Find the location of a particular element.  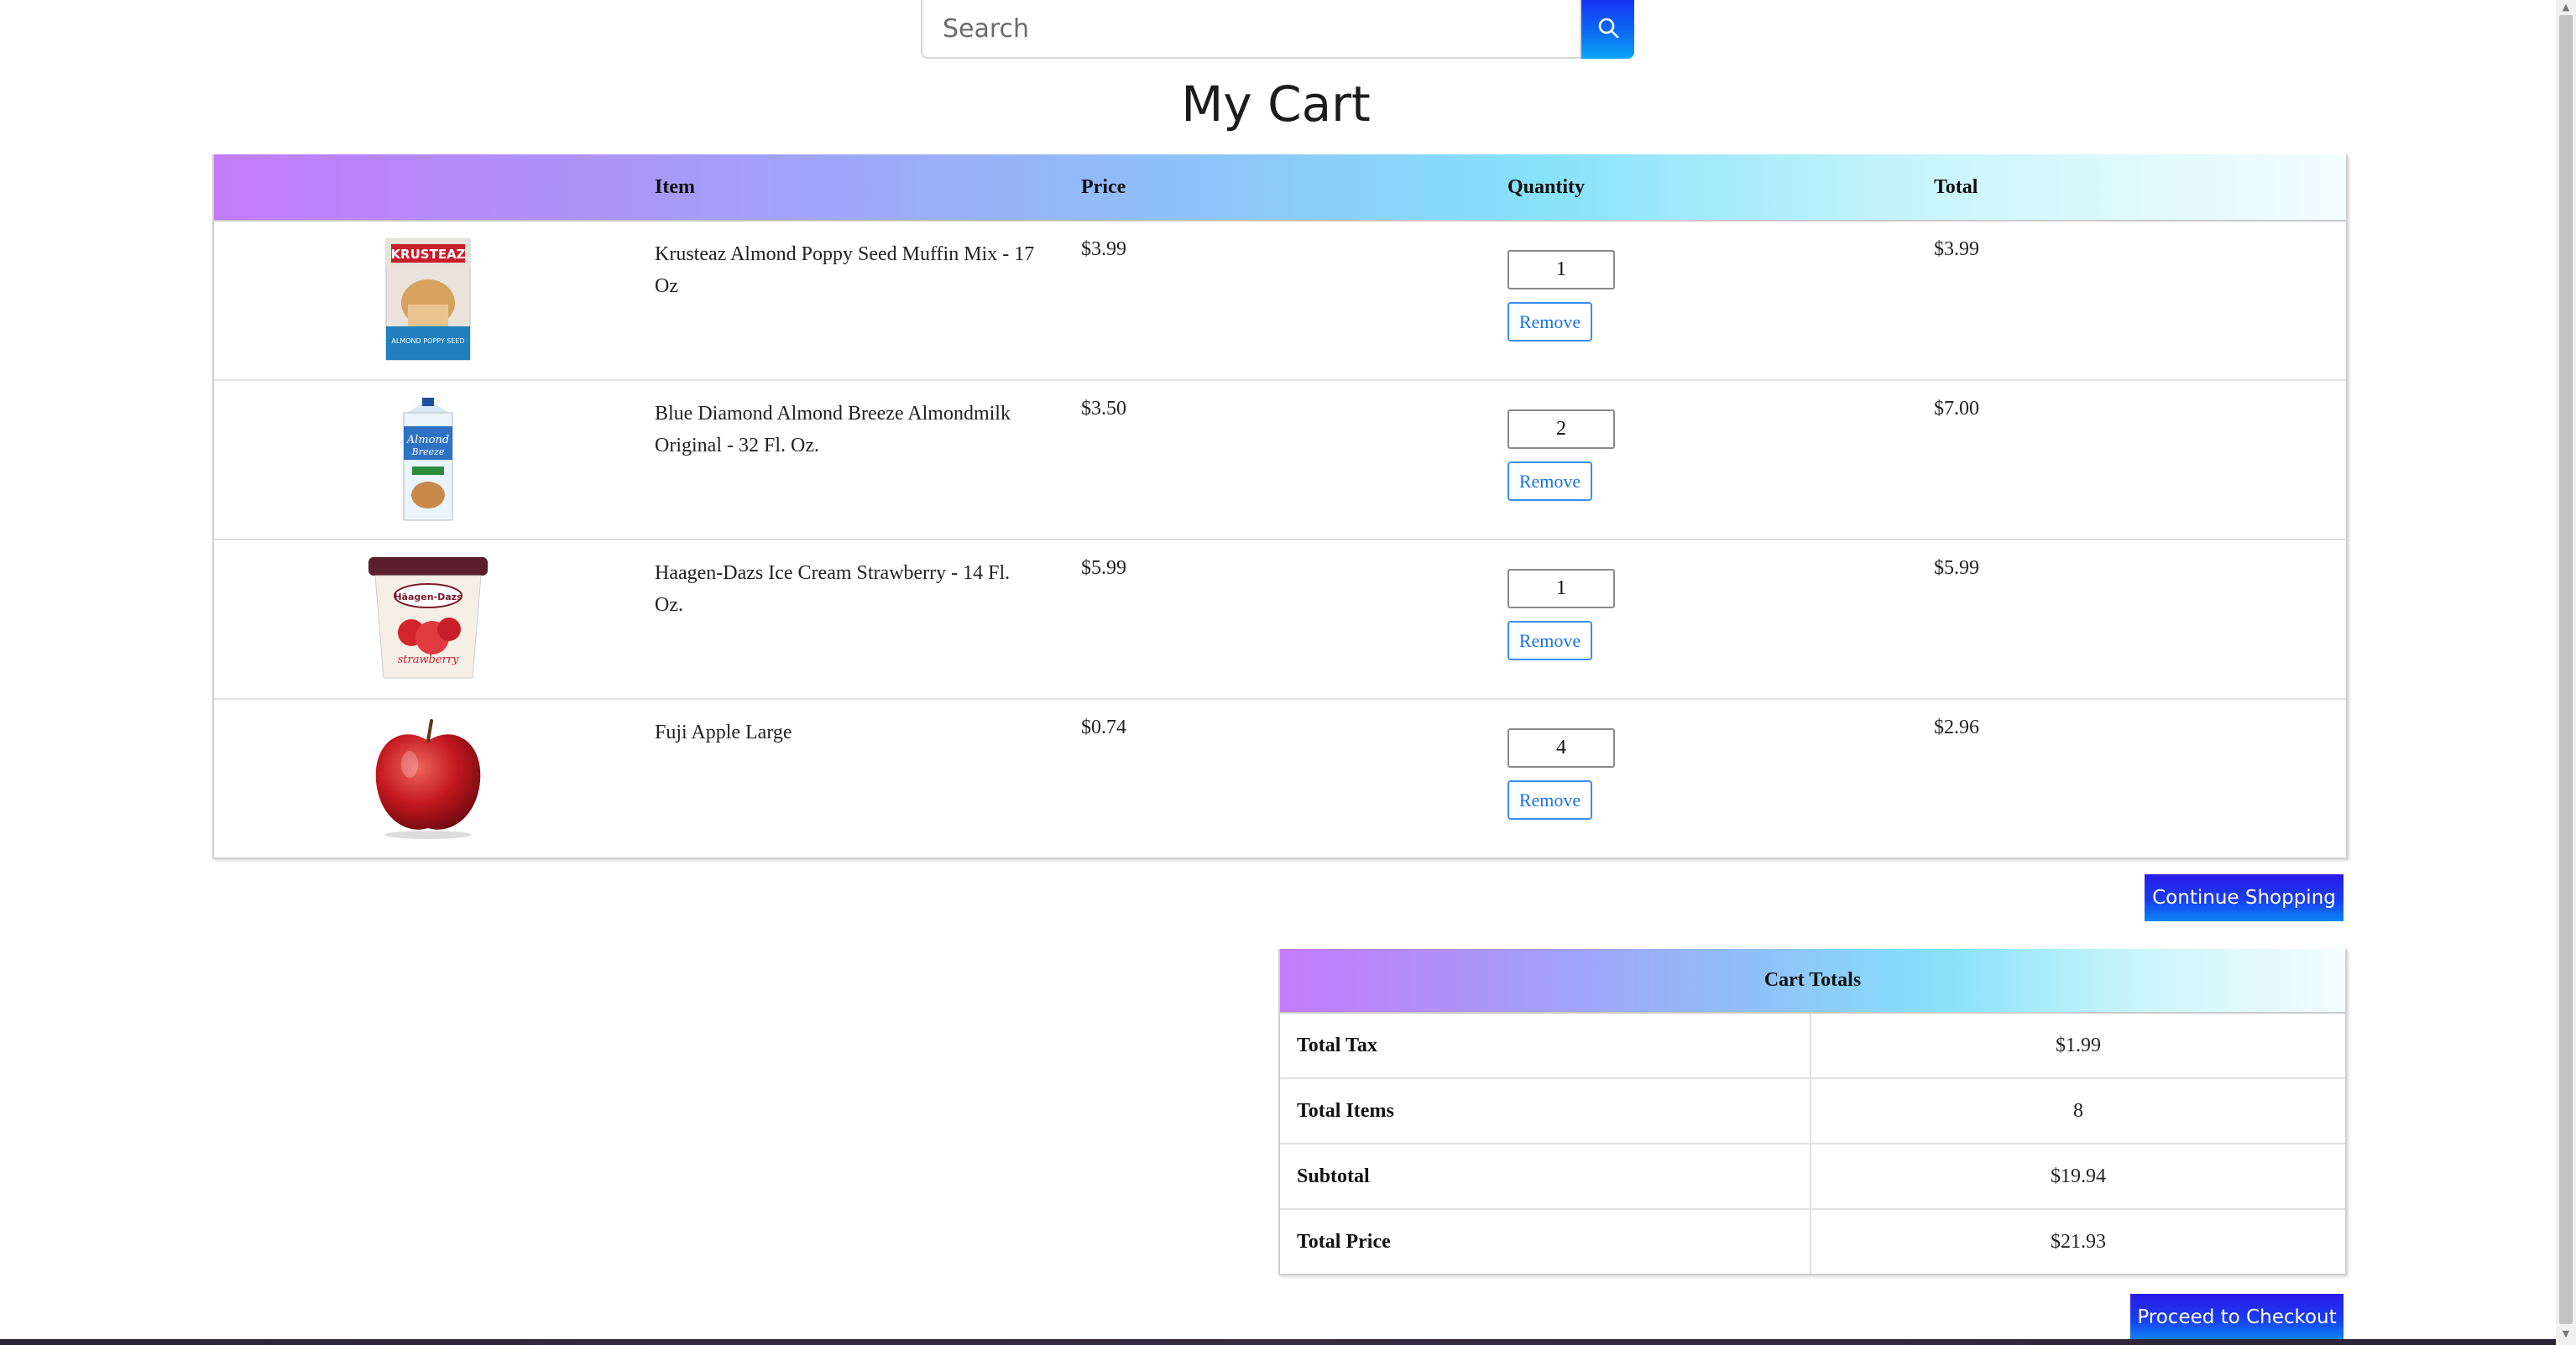

totals-row: Total Tax $1.99 is located at coordinates (1812, 1046).